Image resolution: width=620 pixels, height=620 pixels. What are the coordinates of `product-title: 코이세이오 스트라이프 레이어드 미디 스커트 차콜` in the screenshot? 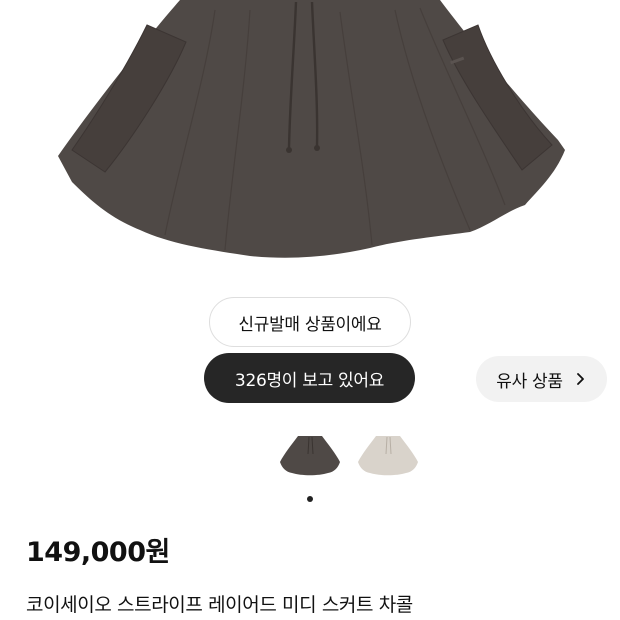 It's located at (219, 605).